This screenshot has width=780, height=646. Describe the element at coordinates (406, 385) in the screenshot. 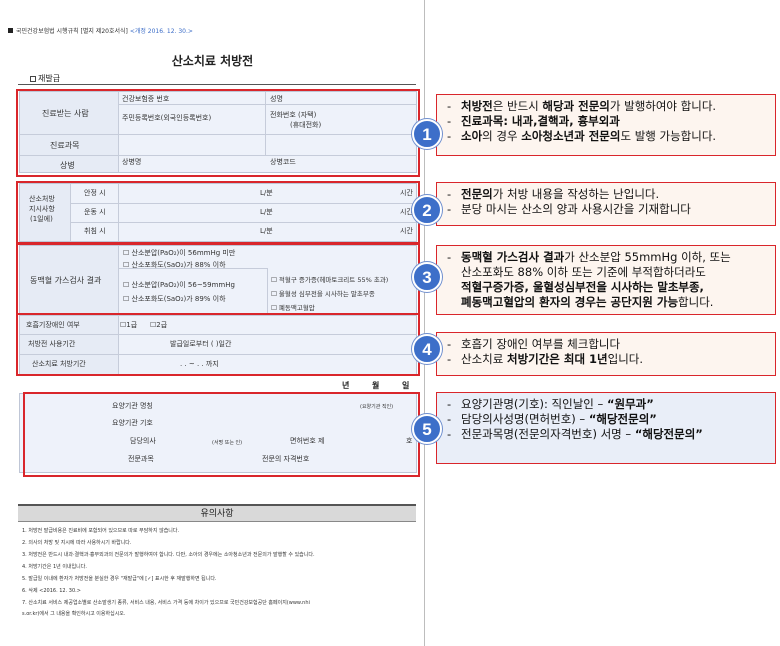

I see `day-label: 일` at that location.